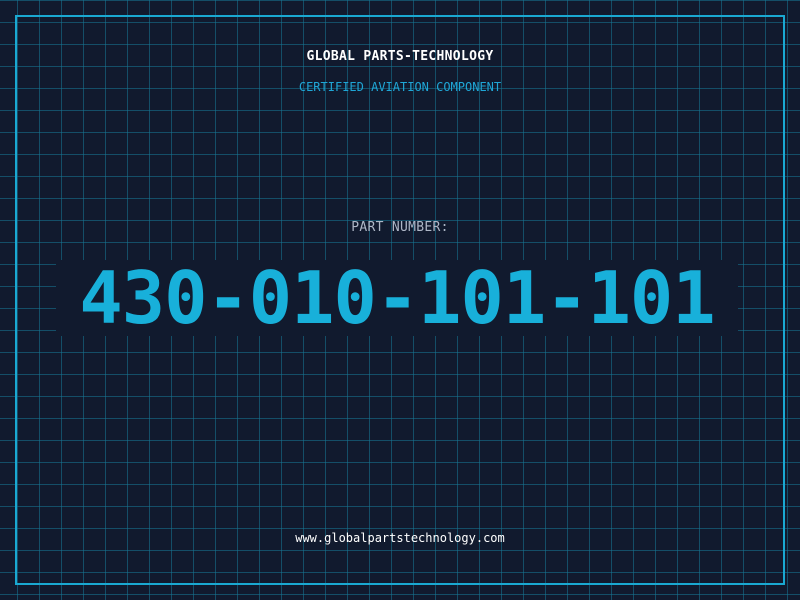 The image size is (800, 600). I want to click on certification-tagline: CERTIFIED AVIATION COMPONENT, so click(400, 87).